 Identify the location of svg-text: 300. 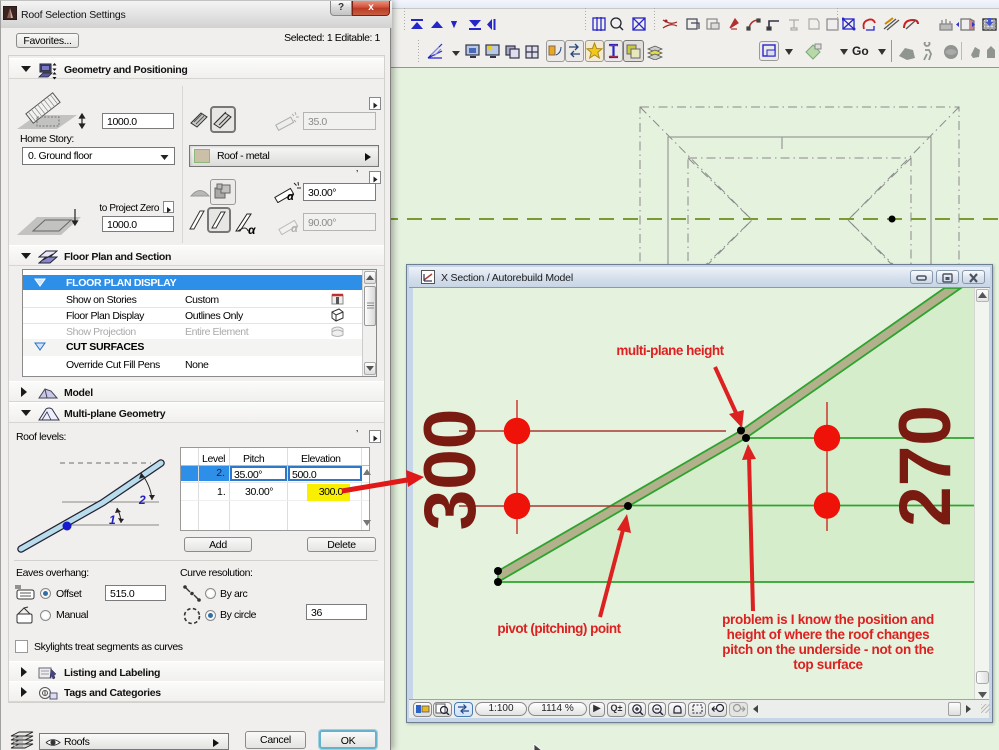
(452, 470).